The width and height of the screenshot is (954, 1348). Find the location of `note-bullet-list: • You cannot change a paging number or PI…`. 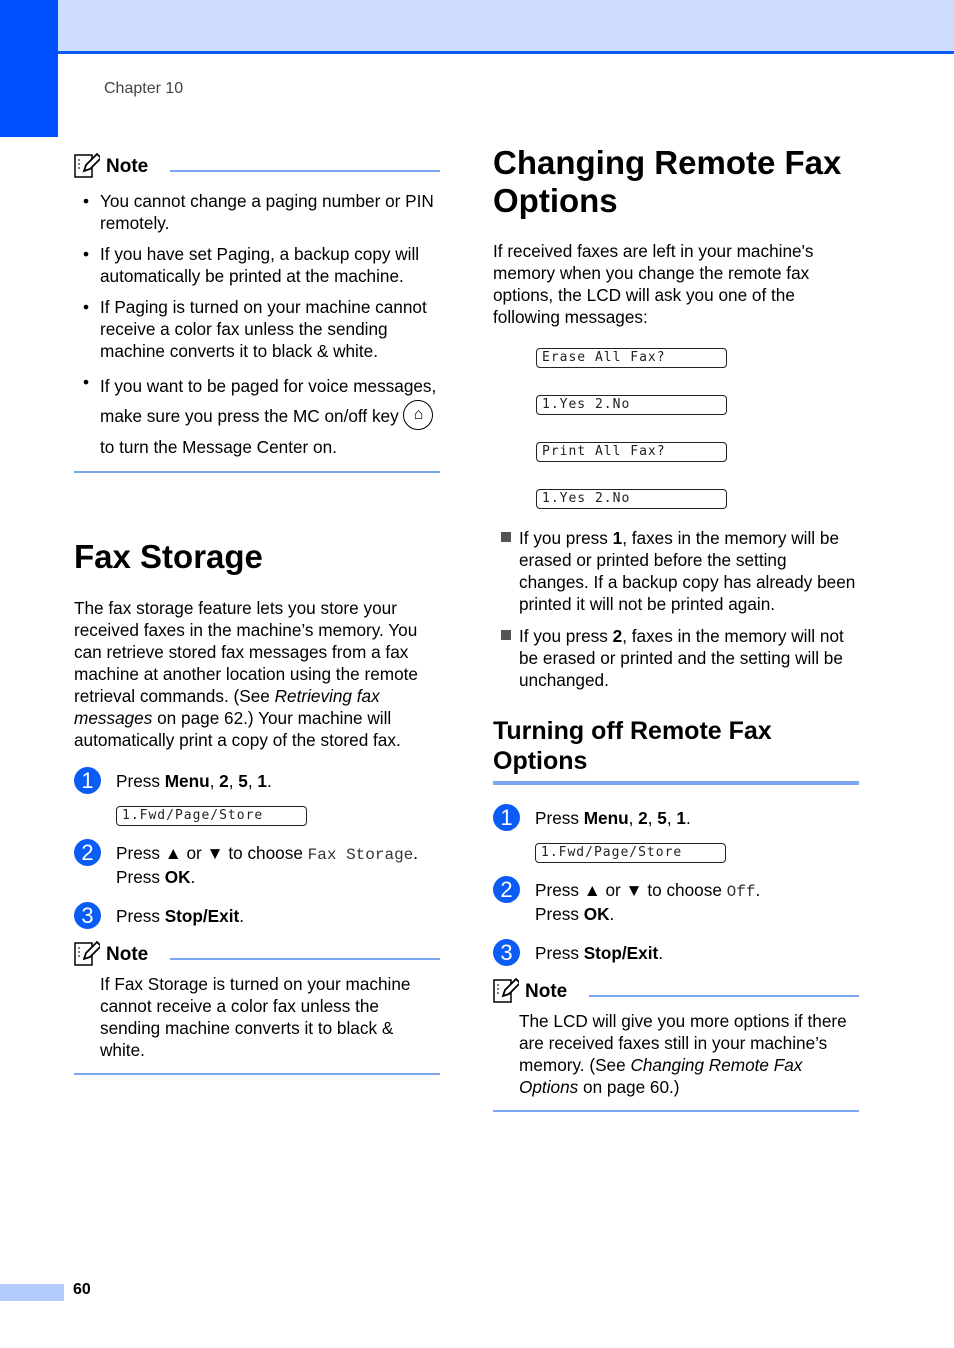

note-bullet-list: • You cannot change a paging number or PI… is located at coordinates (257, 326).